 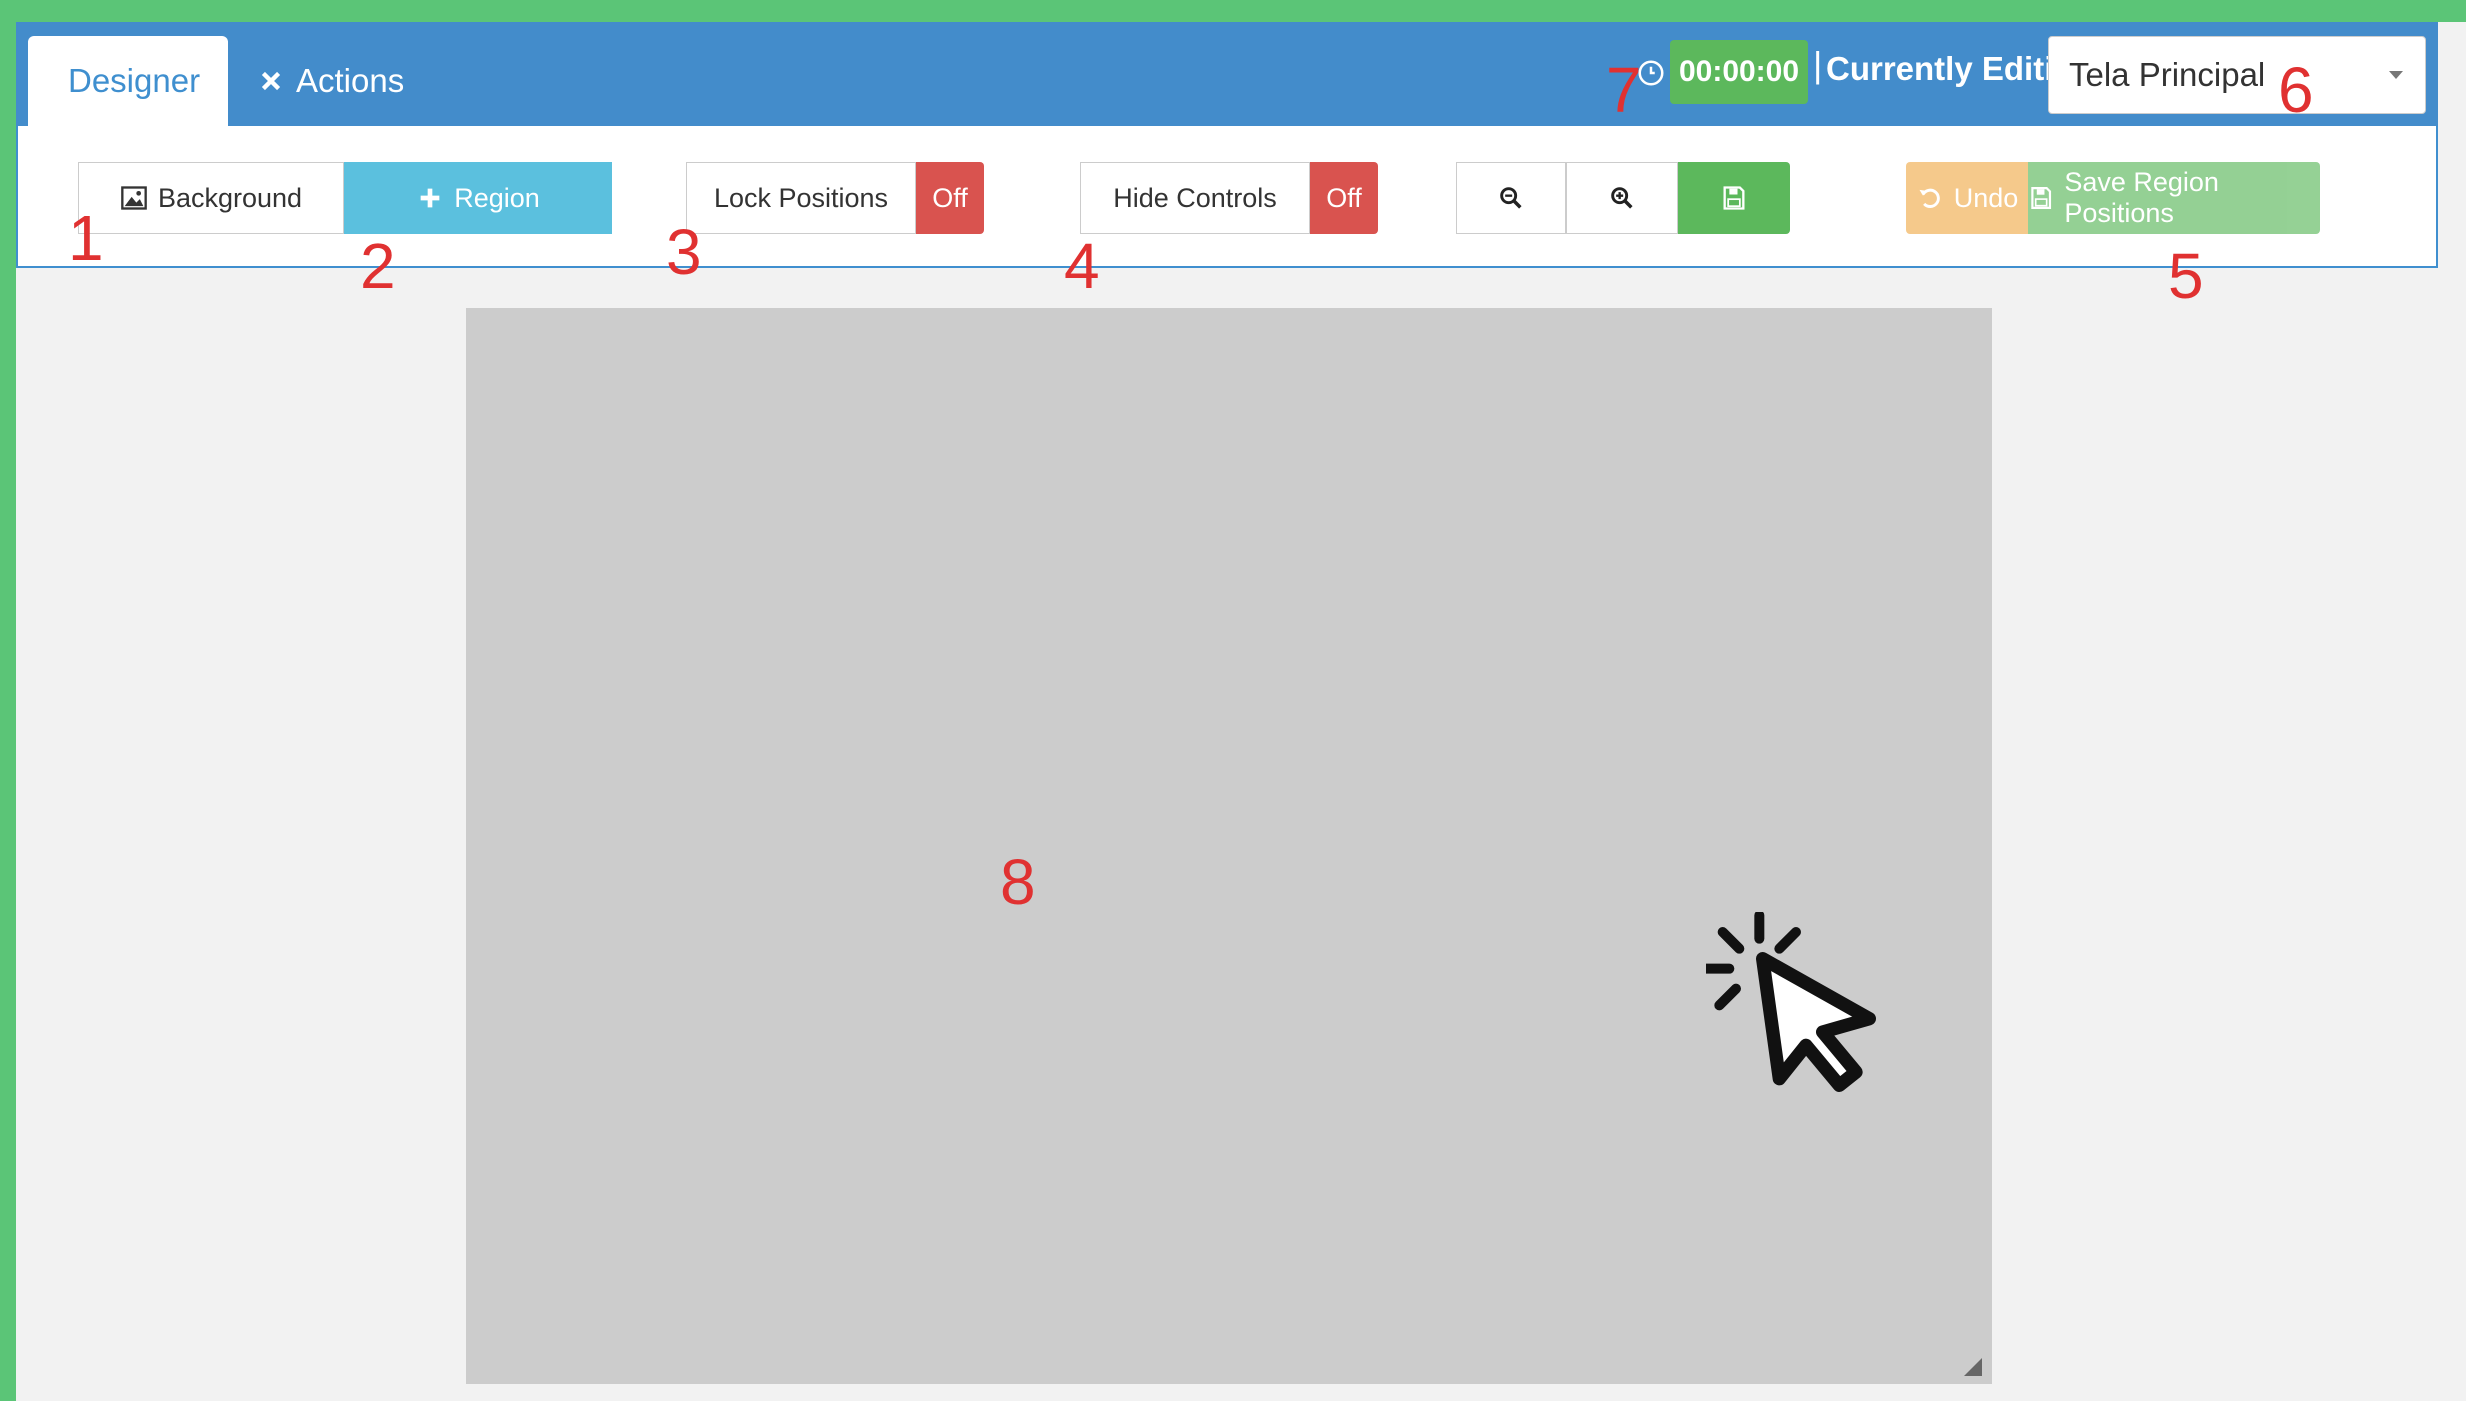 I want to click on annotation-2: 2, so click(x=378, y=266).